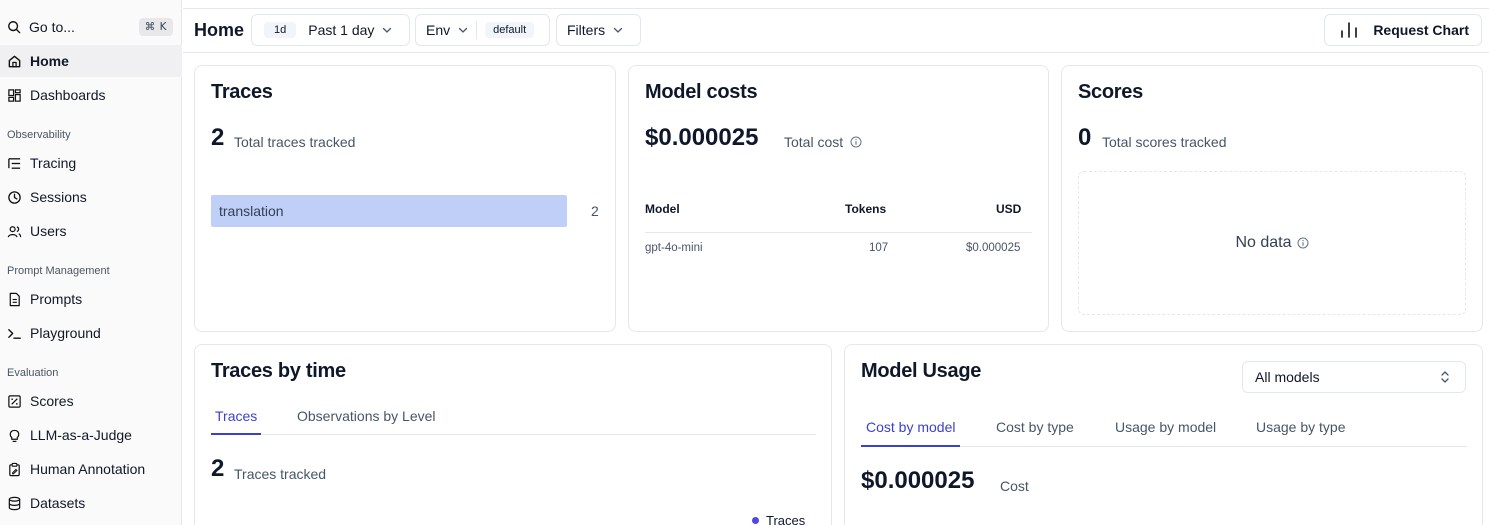  I want to click on date-range-picker: 1d Past 1 day, so click(330, 30).